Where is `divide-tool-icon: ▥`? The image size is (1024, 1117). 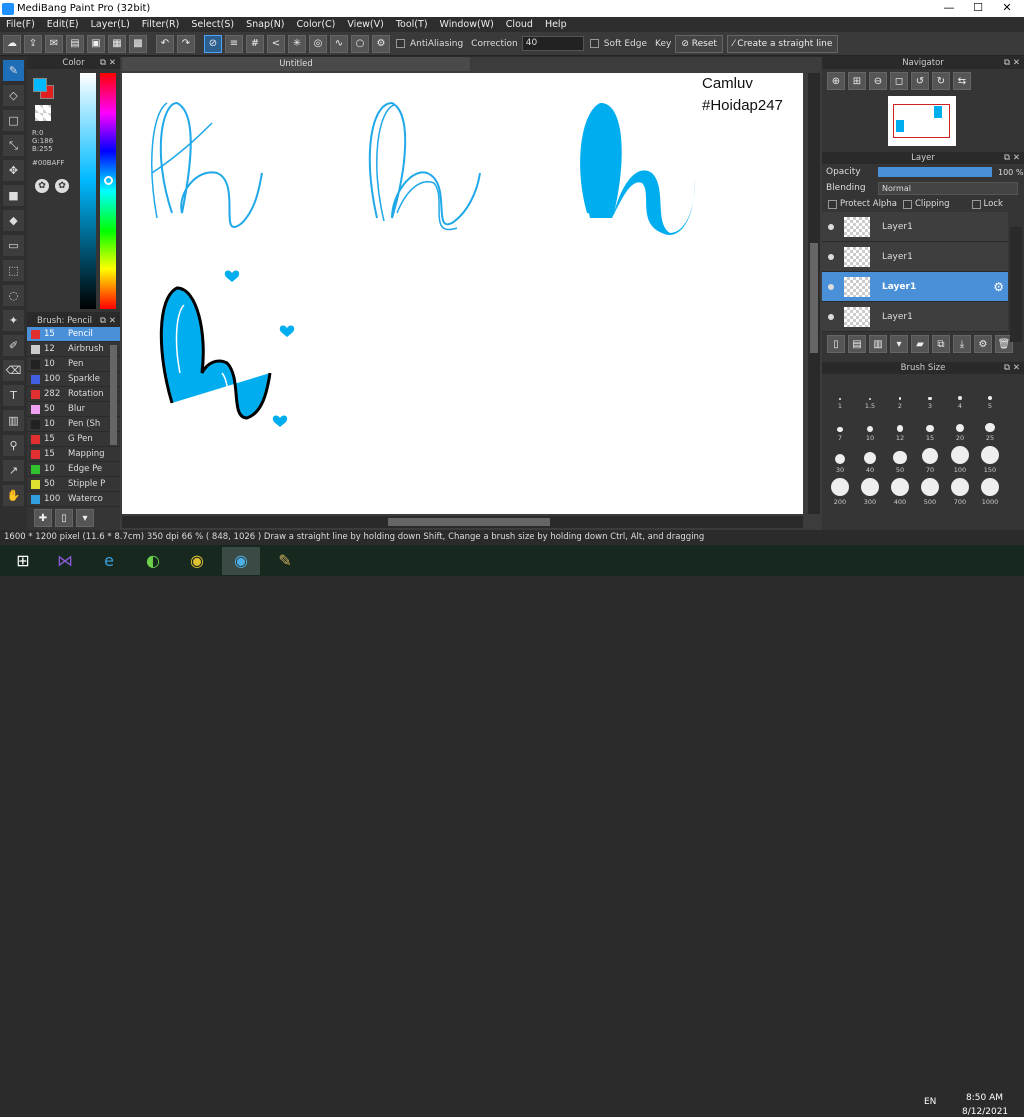
divide-tool-icon: ▥ is located at coordinates (13, 420).